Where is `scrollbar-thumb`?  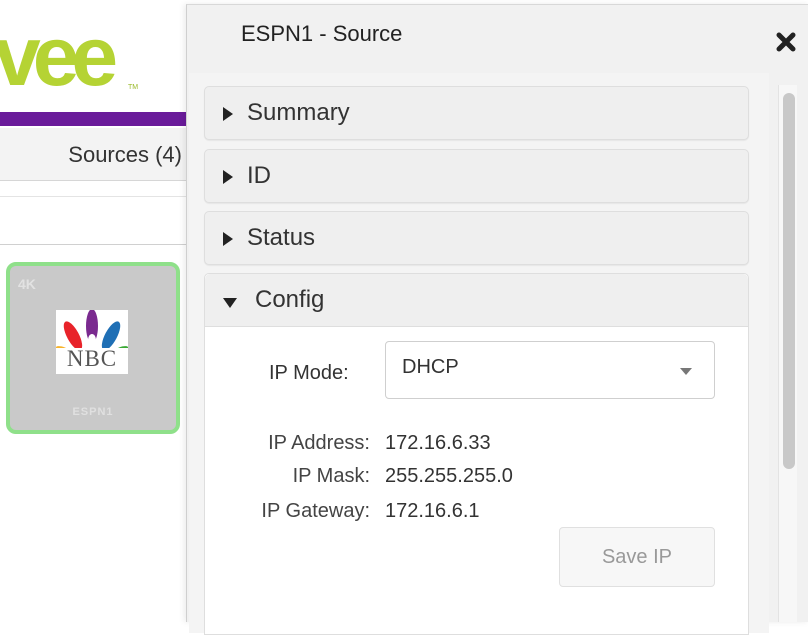
scrollbar-thumb is located at coordinates (789, 281).